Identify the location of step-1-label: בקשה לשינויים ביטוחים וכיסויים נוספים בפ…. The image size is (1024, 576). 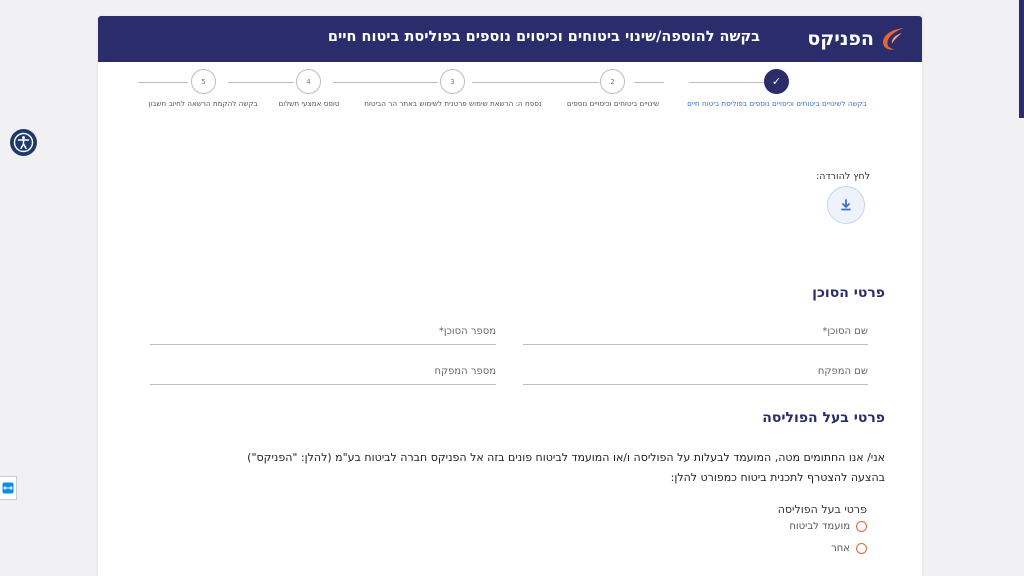
(777, 103).